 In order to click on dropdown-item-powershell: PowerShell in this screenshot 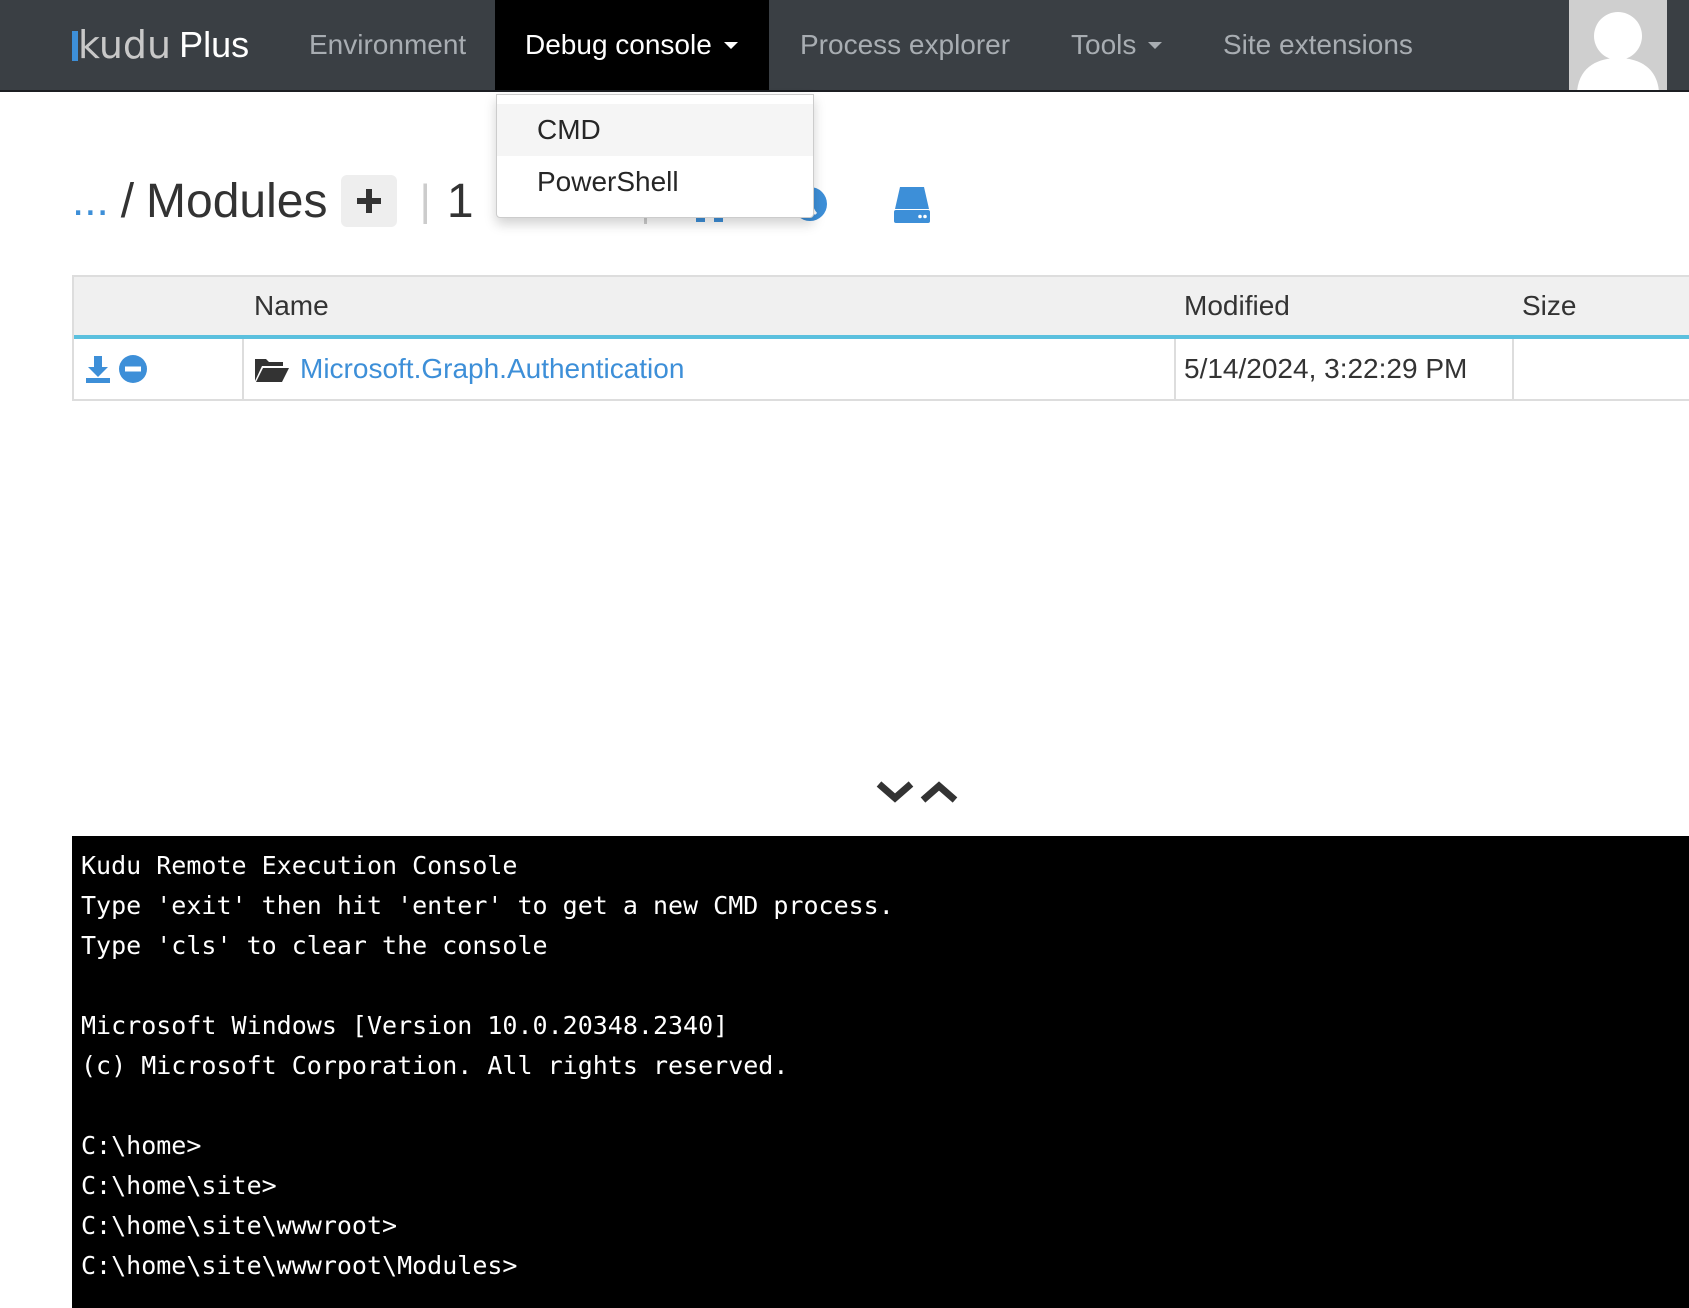, I will do `click(655, 182)`.